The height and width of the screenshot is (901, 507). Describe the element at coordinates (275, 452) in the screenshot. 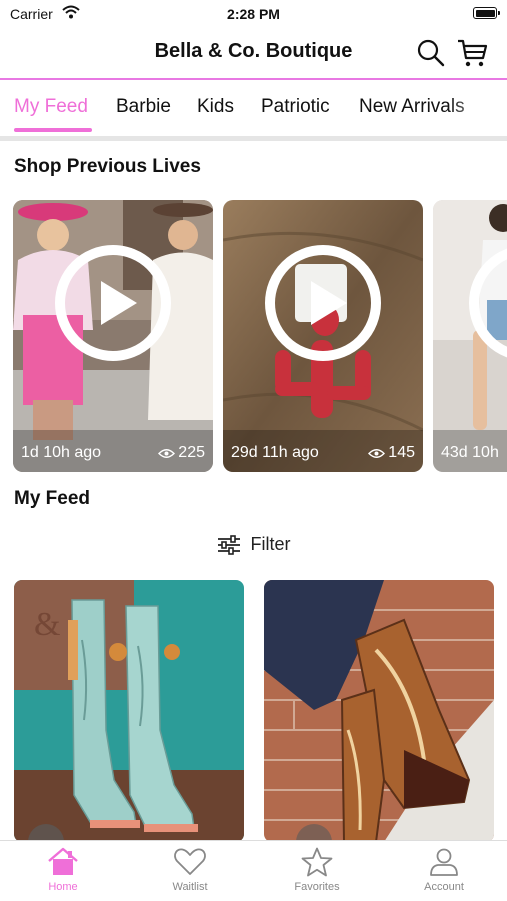

I see `live-time-ago: 29d 11h ago` at that location.